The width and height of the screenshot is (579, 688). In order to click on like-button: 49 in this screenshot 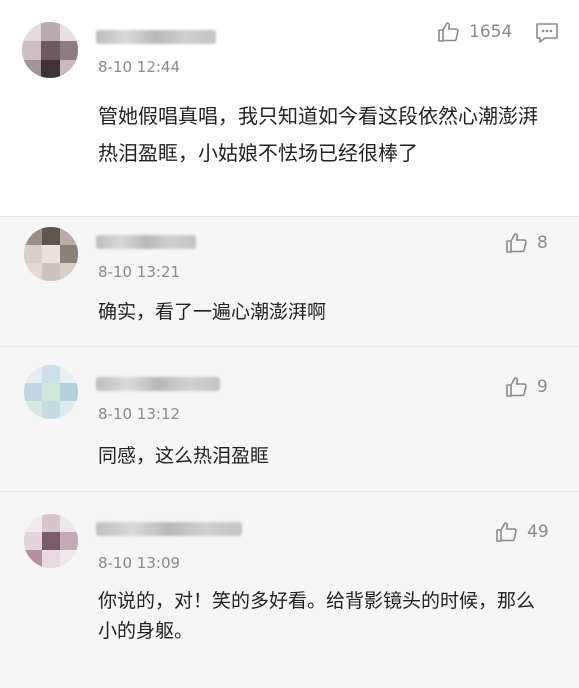, I will do `click(522, 532)`.